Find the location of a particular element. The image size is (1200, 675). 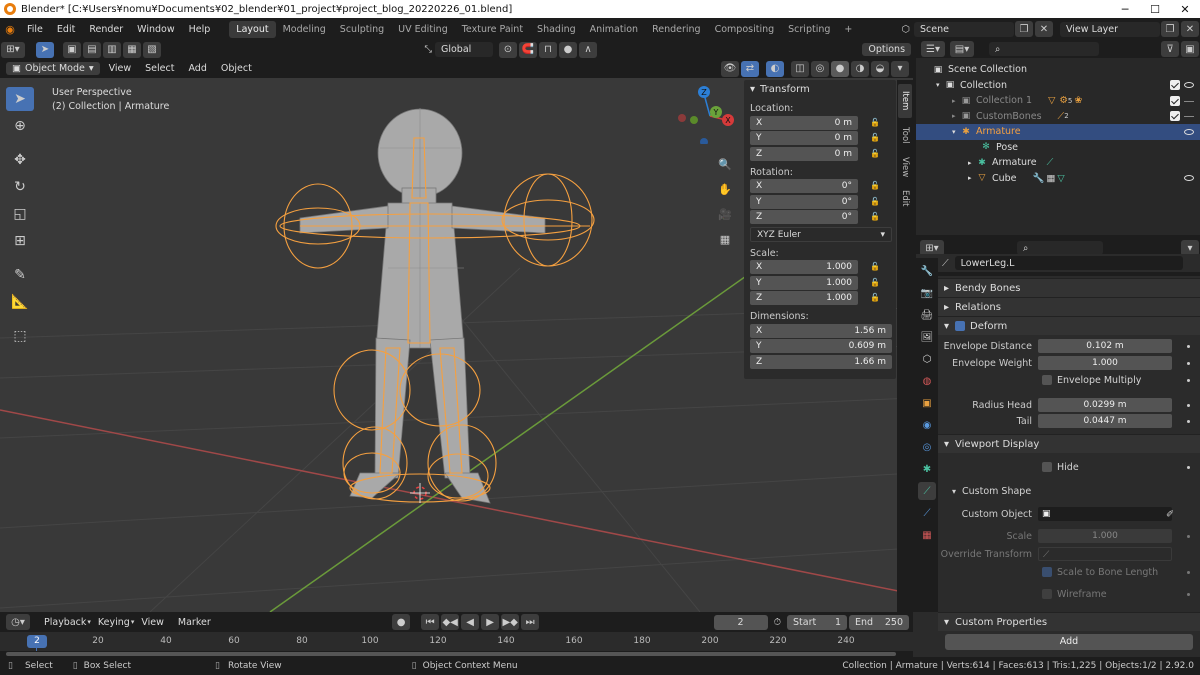

viewport-menu-select: Select is located at coordinates (159, 68).